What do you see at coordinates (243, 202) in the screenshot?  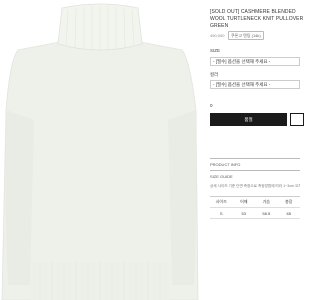 I see `size-table-header-cell: 어깨` at bounding box center [243, 202].